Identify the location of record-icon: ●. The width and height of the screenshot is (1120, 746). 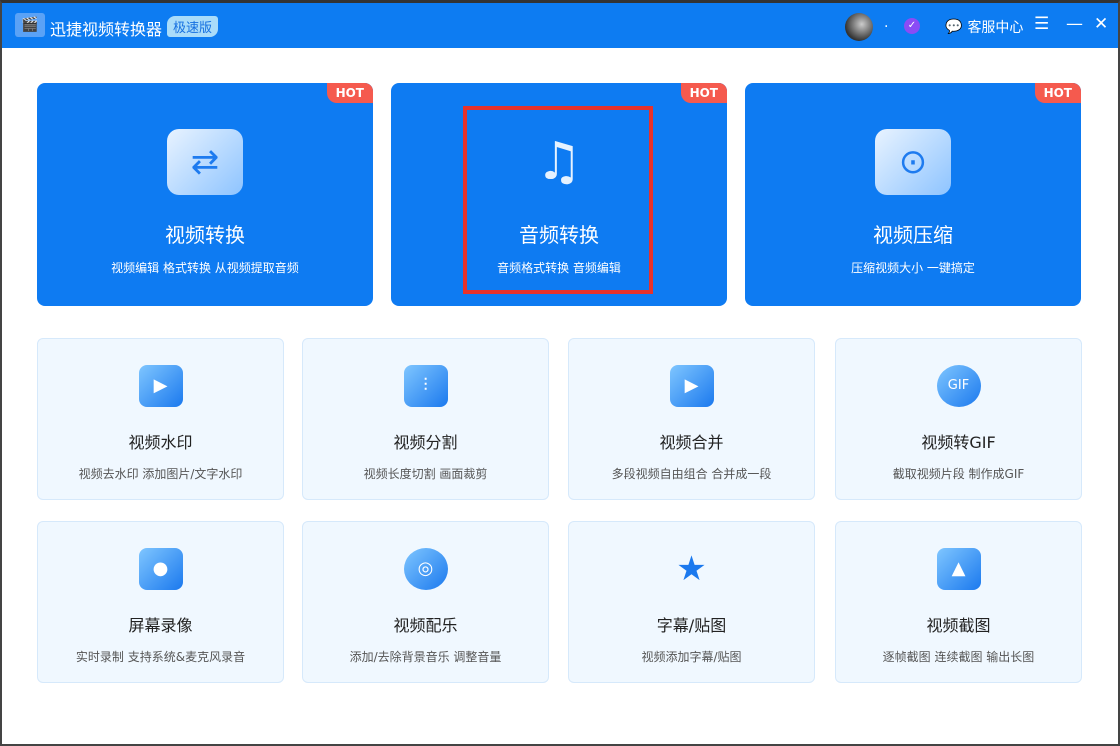
(160, 569).